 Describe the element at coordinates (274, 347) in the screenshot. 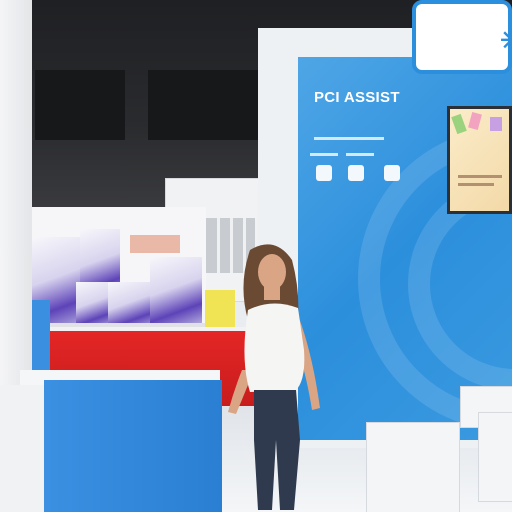

I see `white-blouse` at that location.